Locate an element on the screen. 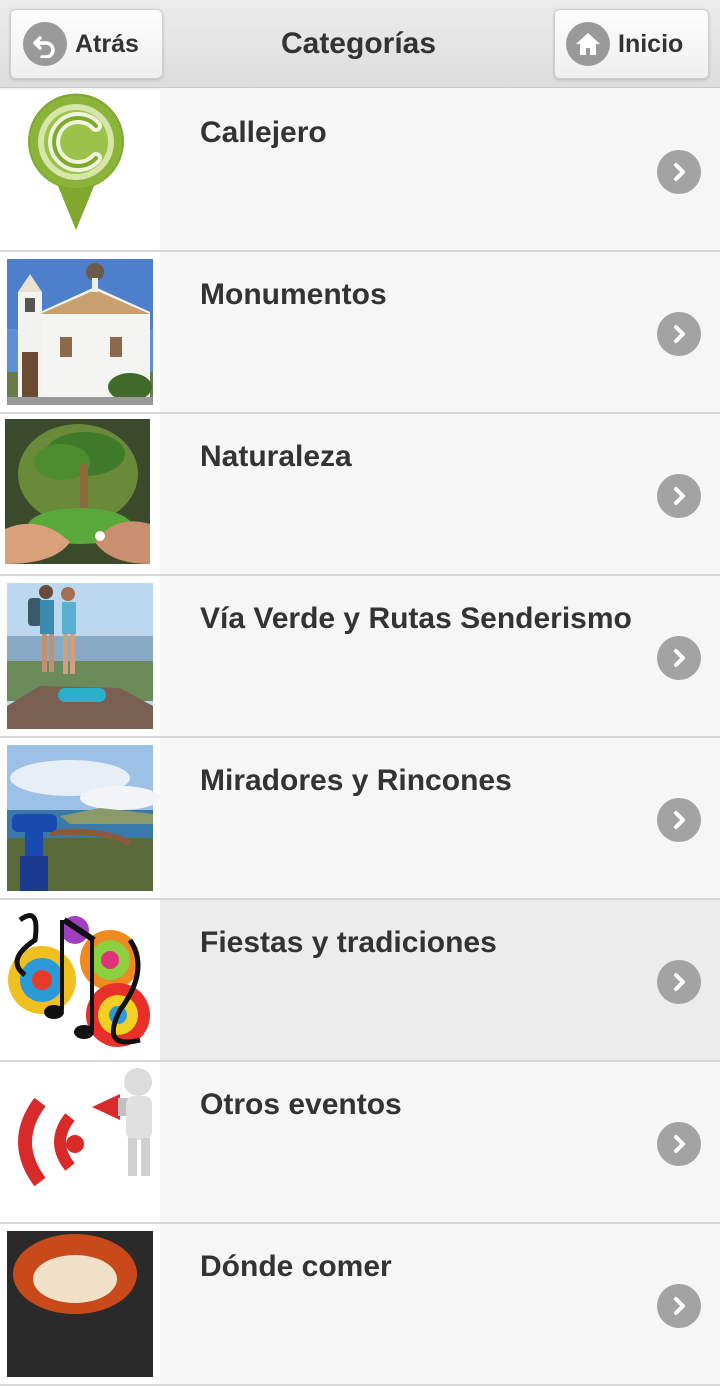  category-row-callejero: Callejero is located at coordinates (360, 171).